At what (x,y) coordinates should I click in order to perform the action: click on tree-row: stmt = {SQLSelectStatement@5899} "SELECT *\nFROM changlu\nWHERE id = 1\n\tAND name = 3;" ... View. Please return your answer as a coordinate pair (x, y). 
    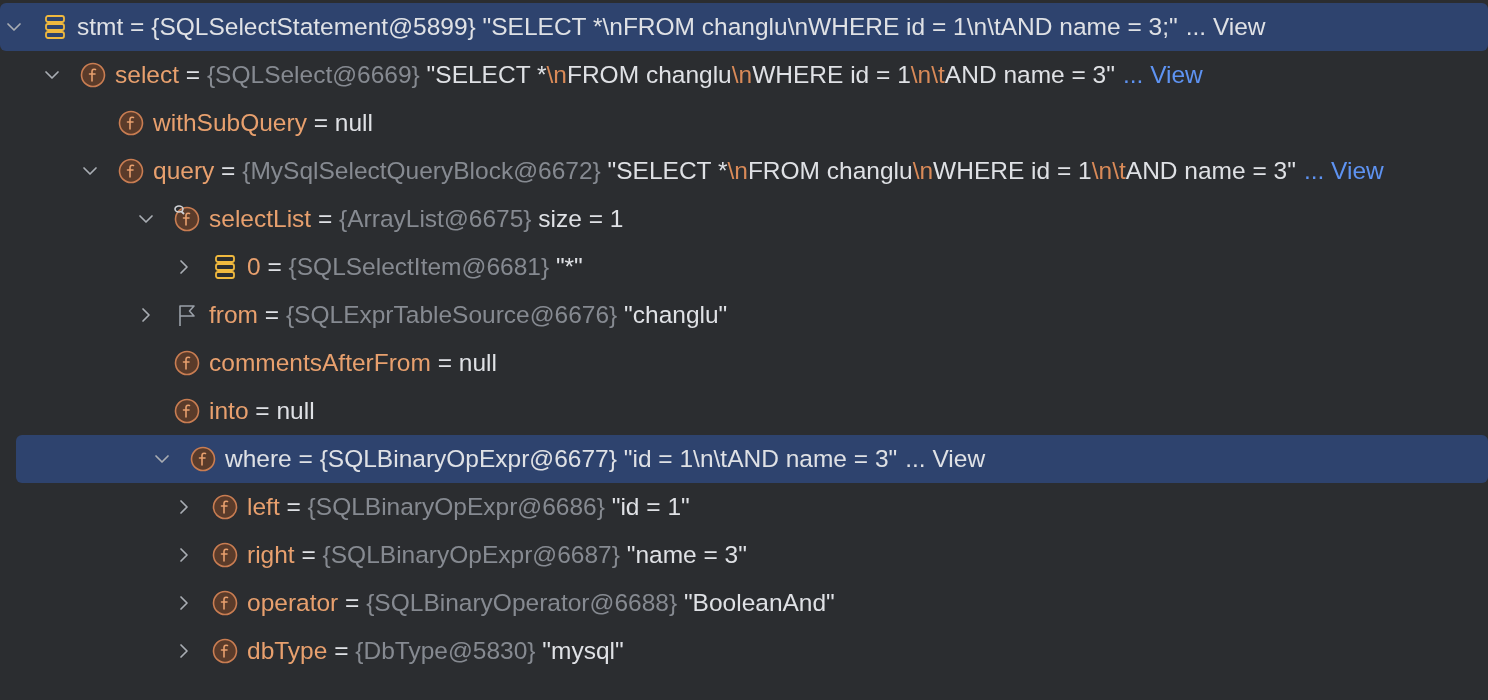
    Looking at the image, I should click on (744, 27).